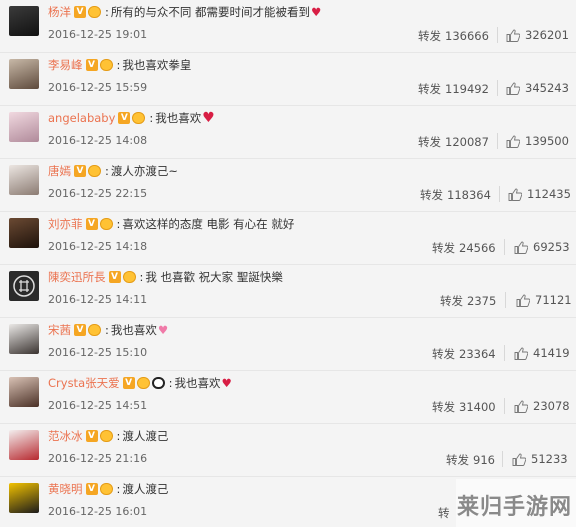  I want to click on like-button: 112435, so click(539, 194).